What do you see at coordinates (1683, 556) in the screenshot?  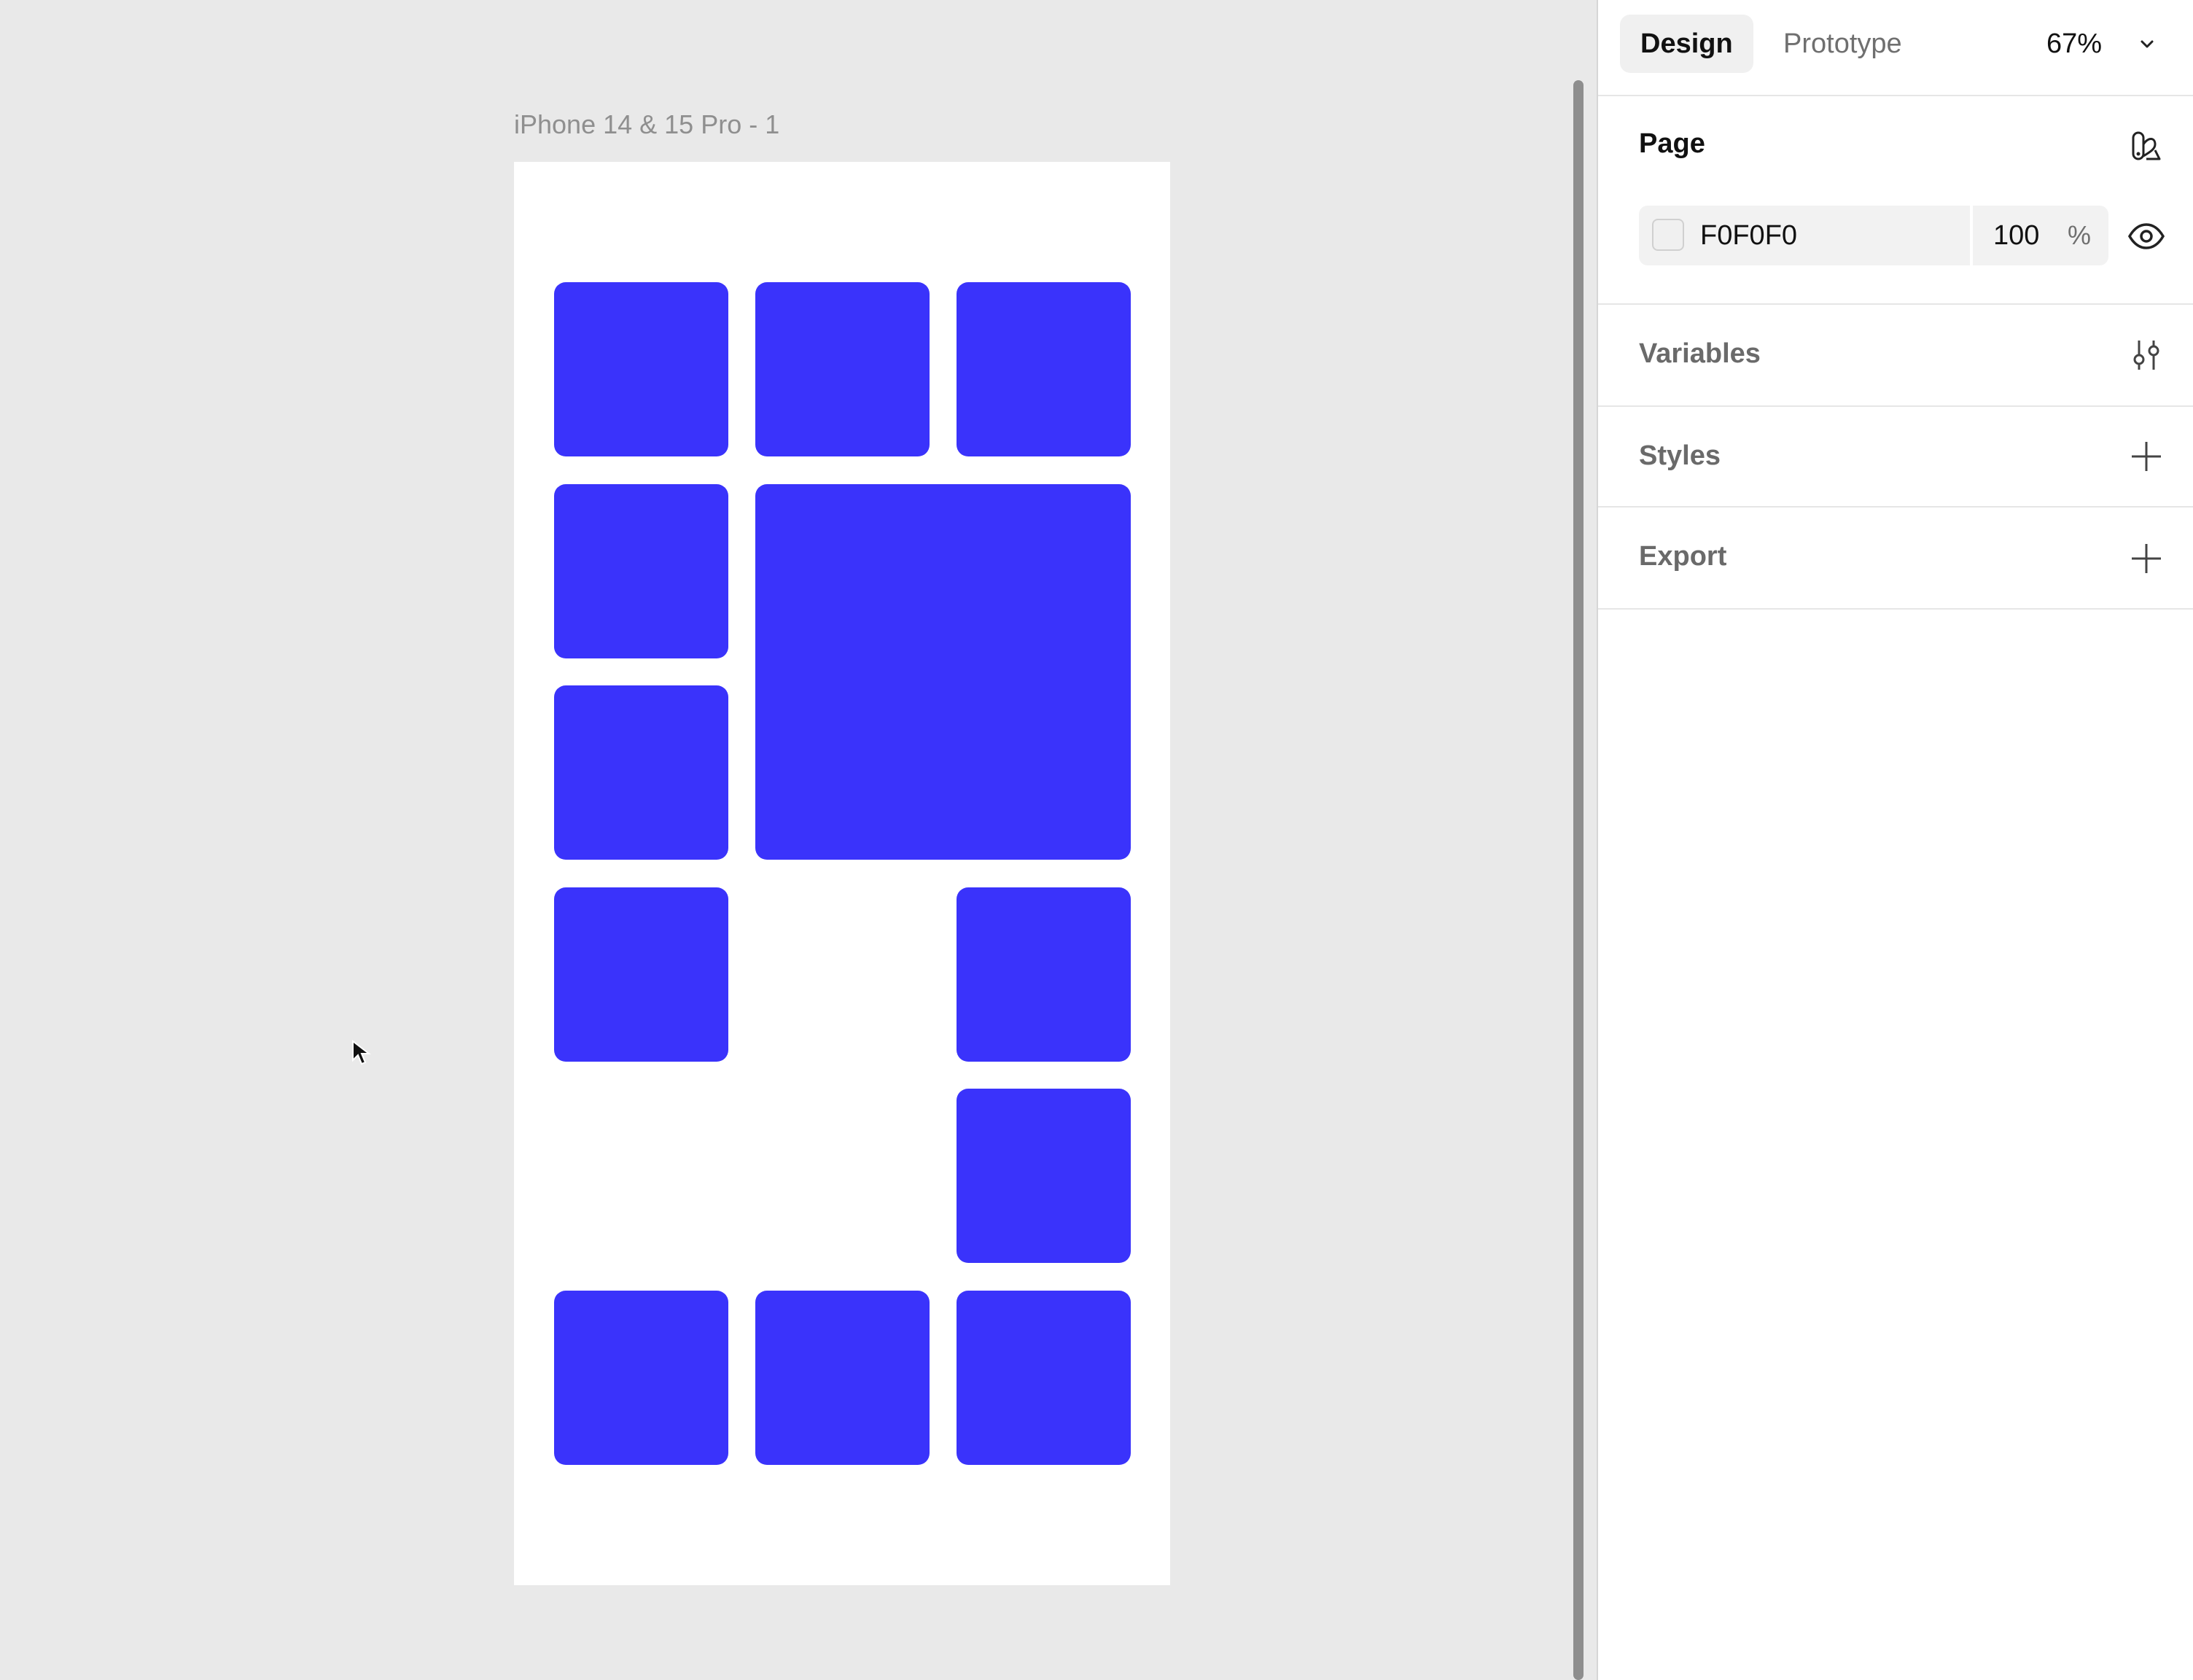 I see `export-section-title: Export` at bounding box center [1683, 556].